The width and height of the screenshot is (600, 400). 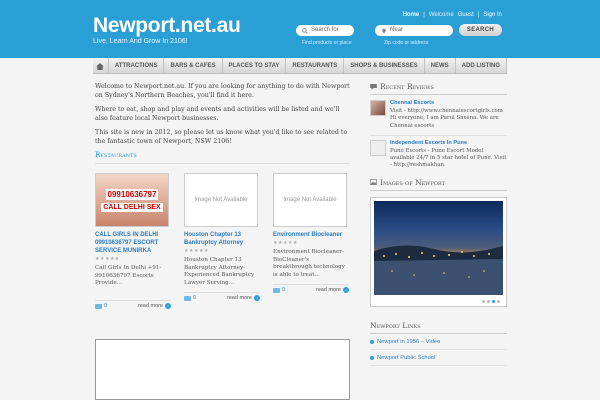 I want to click on nav-news: NEWS, so click(x=440, y=65).